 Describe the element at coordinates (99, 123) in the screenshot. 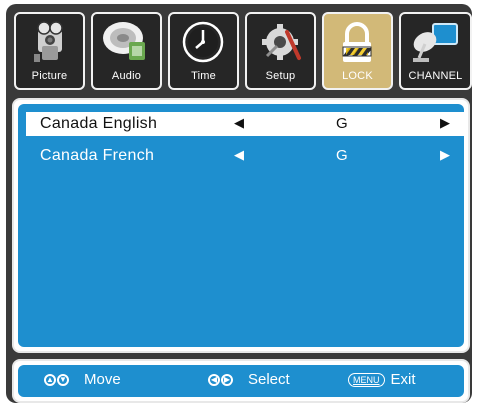

I see `row-label: Canada English` at that location.